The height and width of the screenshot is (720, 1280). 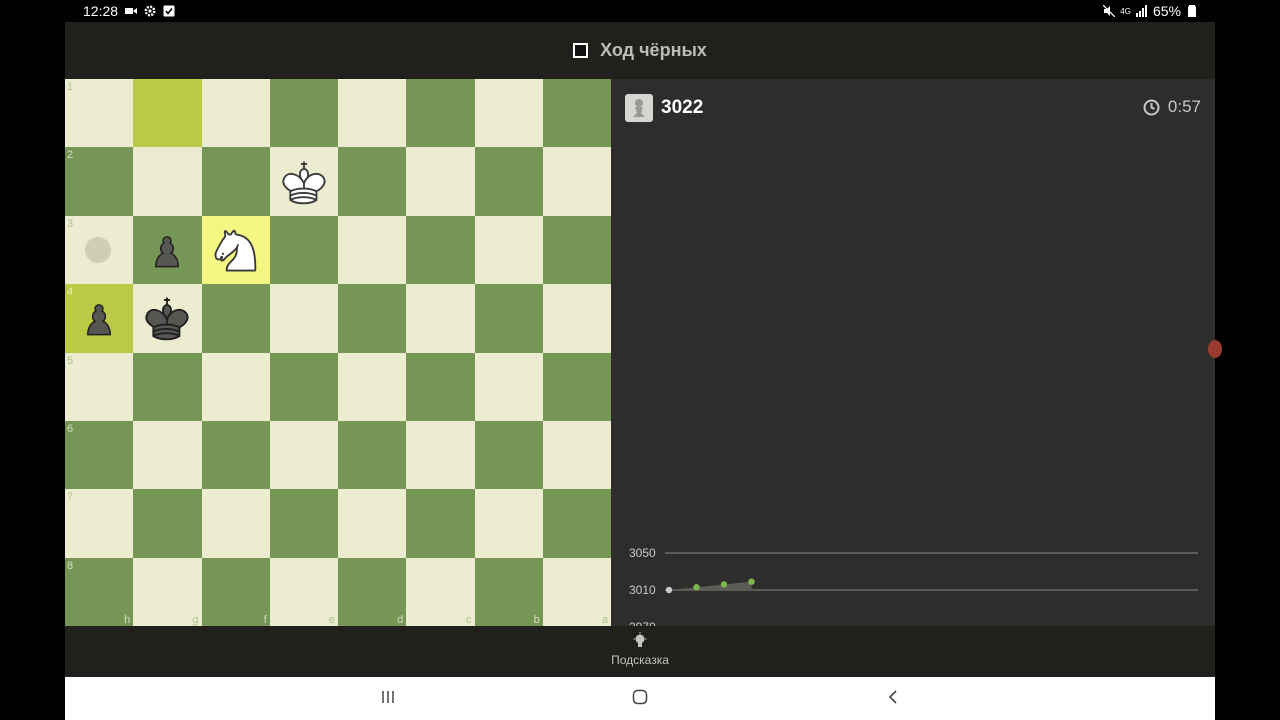 What do you see at coordinates (372, 523) in the screenshot?
I see `square-d7` at bounding box center [372, 523].